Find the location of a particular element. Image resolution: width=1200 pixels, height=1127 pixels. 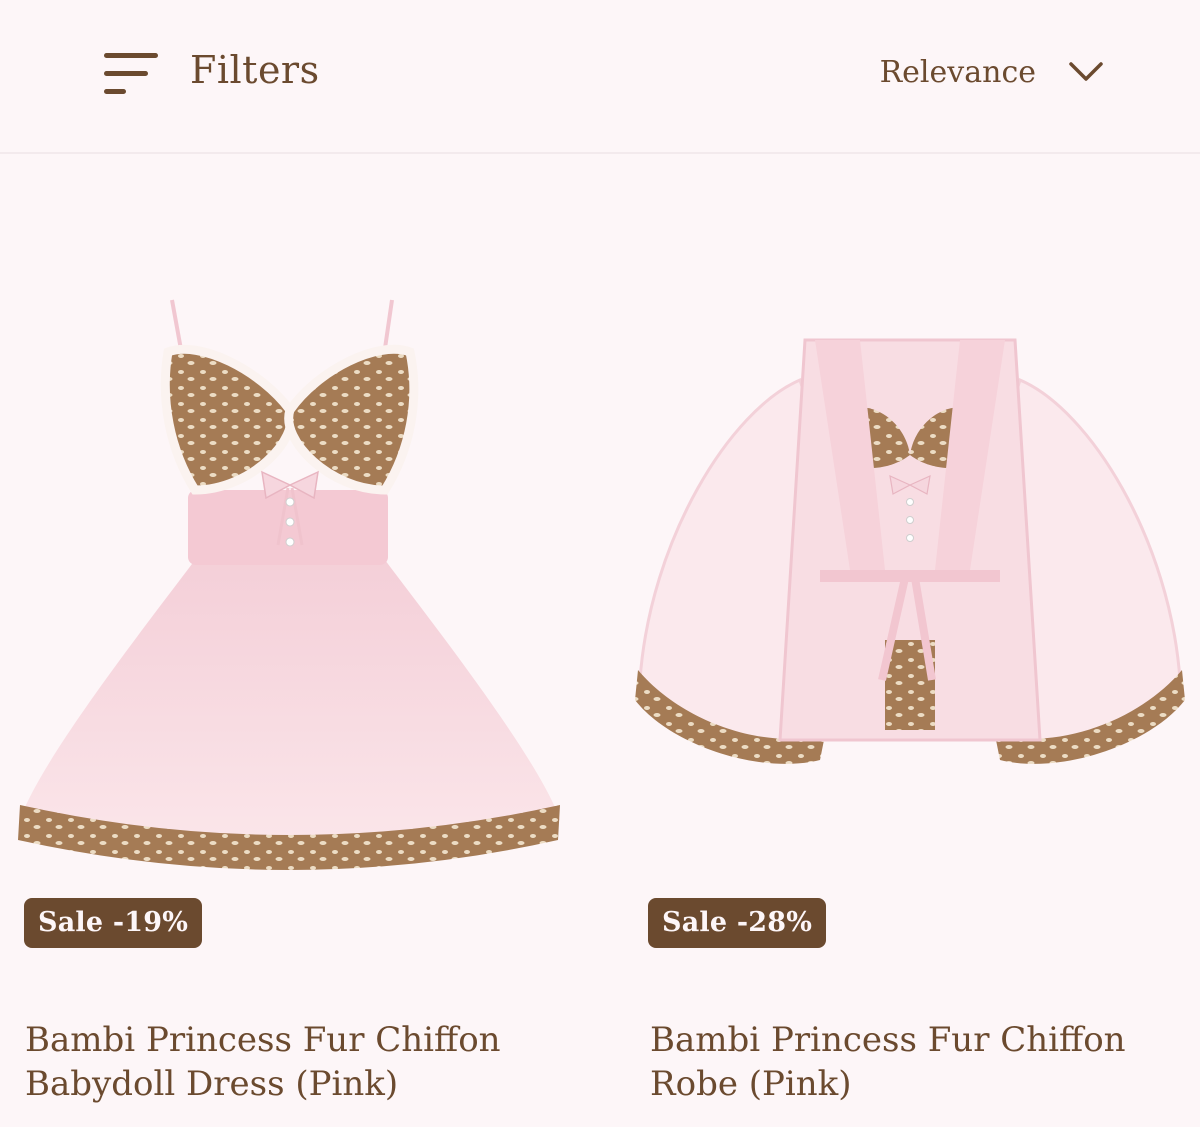

product-title: Bambi Princess Fur Chiffon Robe (Pink) is located at coordinates (910, 1062).